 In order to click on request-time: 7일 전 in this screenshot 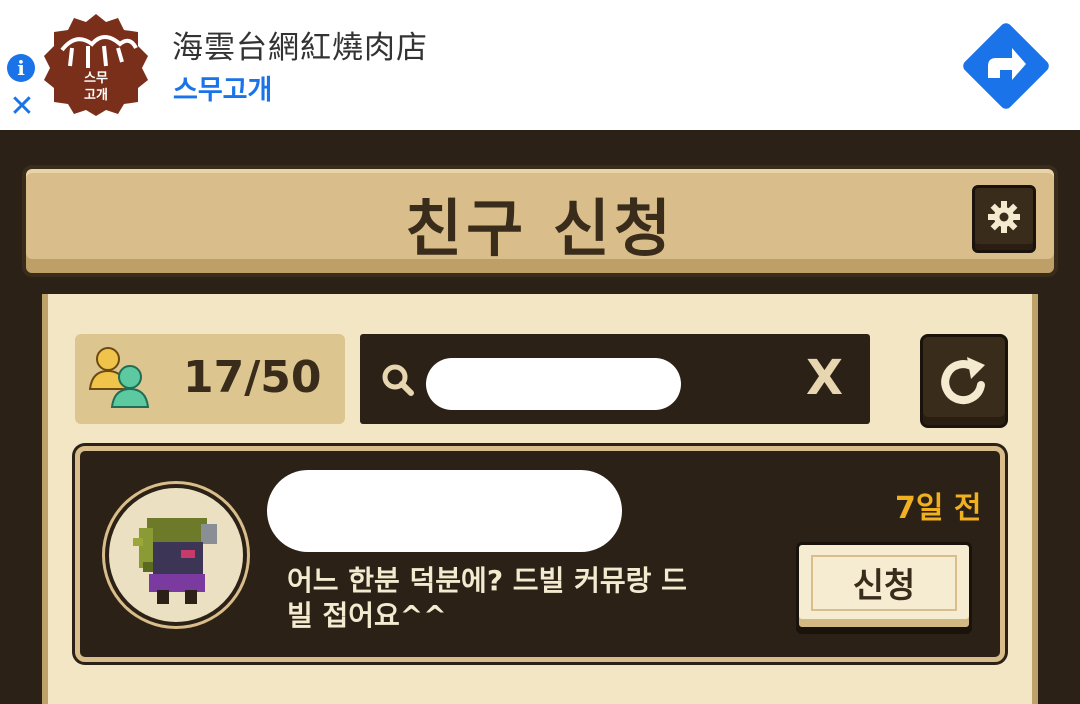, I will do `click(938, 508)`.